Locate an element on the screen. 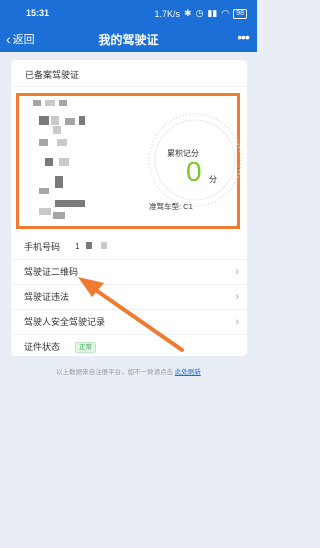 The width and height of the screenshot is (320, 548). status-icons: 1.7K/s ✱ ◷ ▮▮ ◠ 98 is located at coordinates (201, 13).